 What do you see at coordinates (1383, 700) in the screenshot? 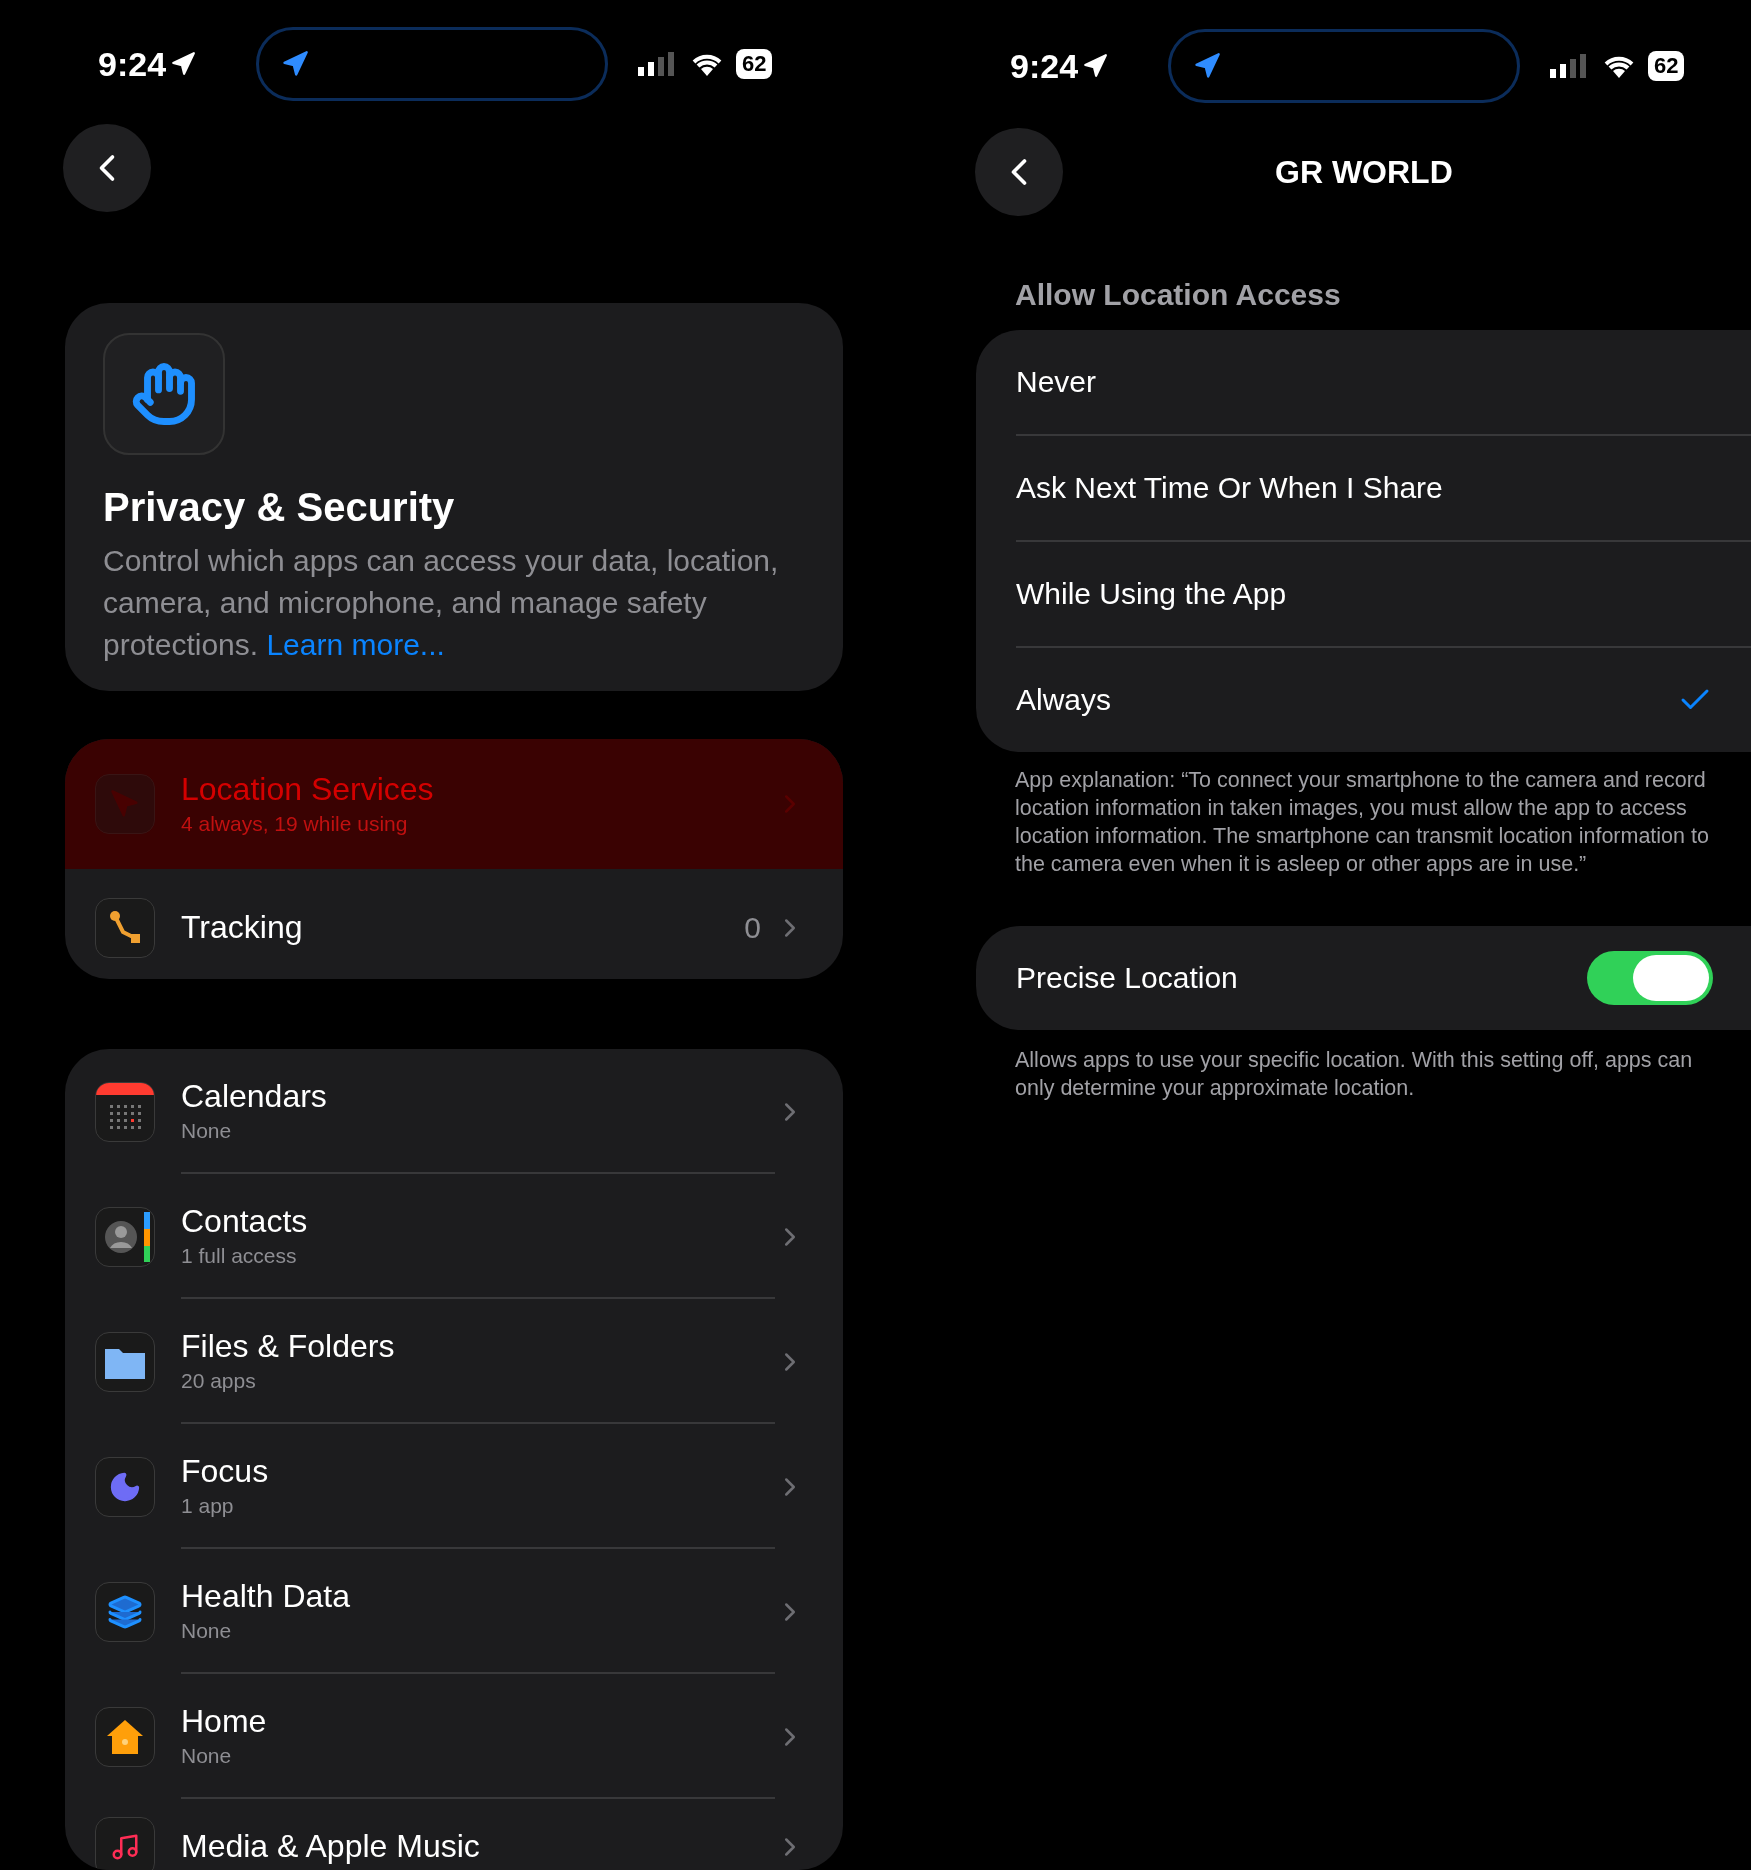
I see `location-option: Always` at bounding box center [1383, 700].